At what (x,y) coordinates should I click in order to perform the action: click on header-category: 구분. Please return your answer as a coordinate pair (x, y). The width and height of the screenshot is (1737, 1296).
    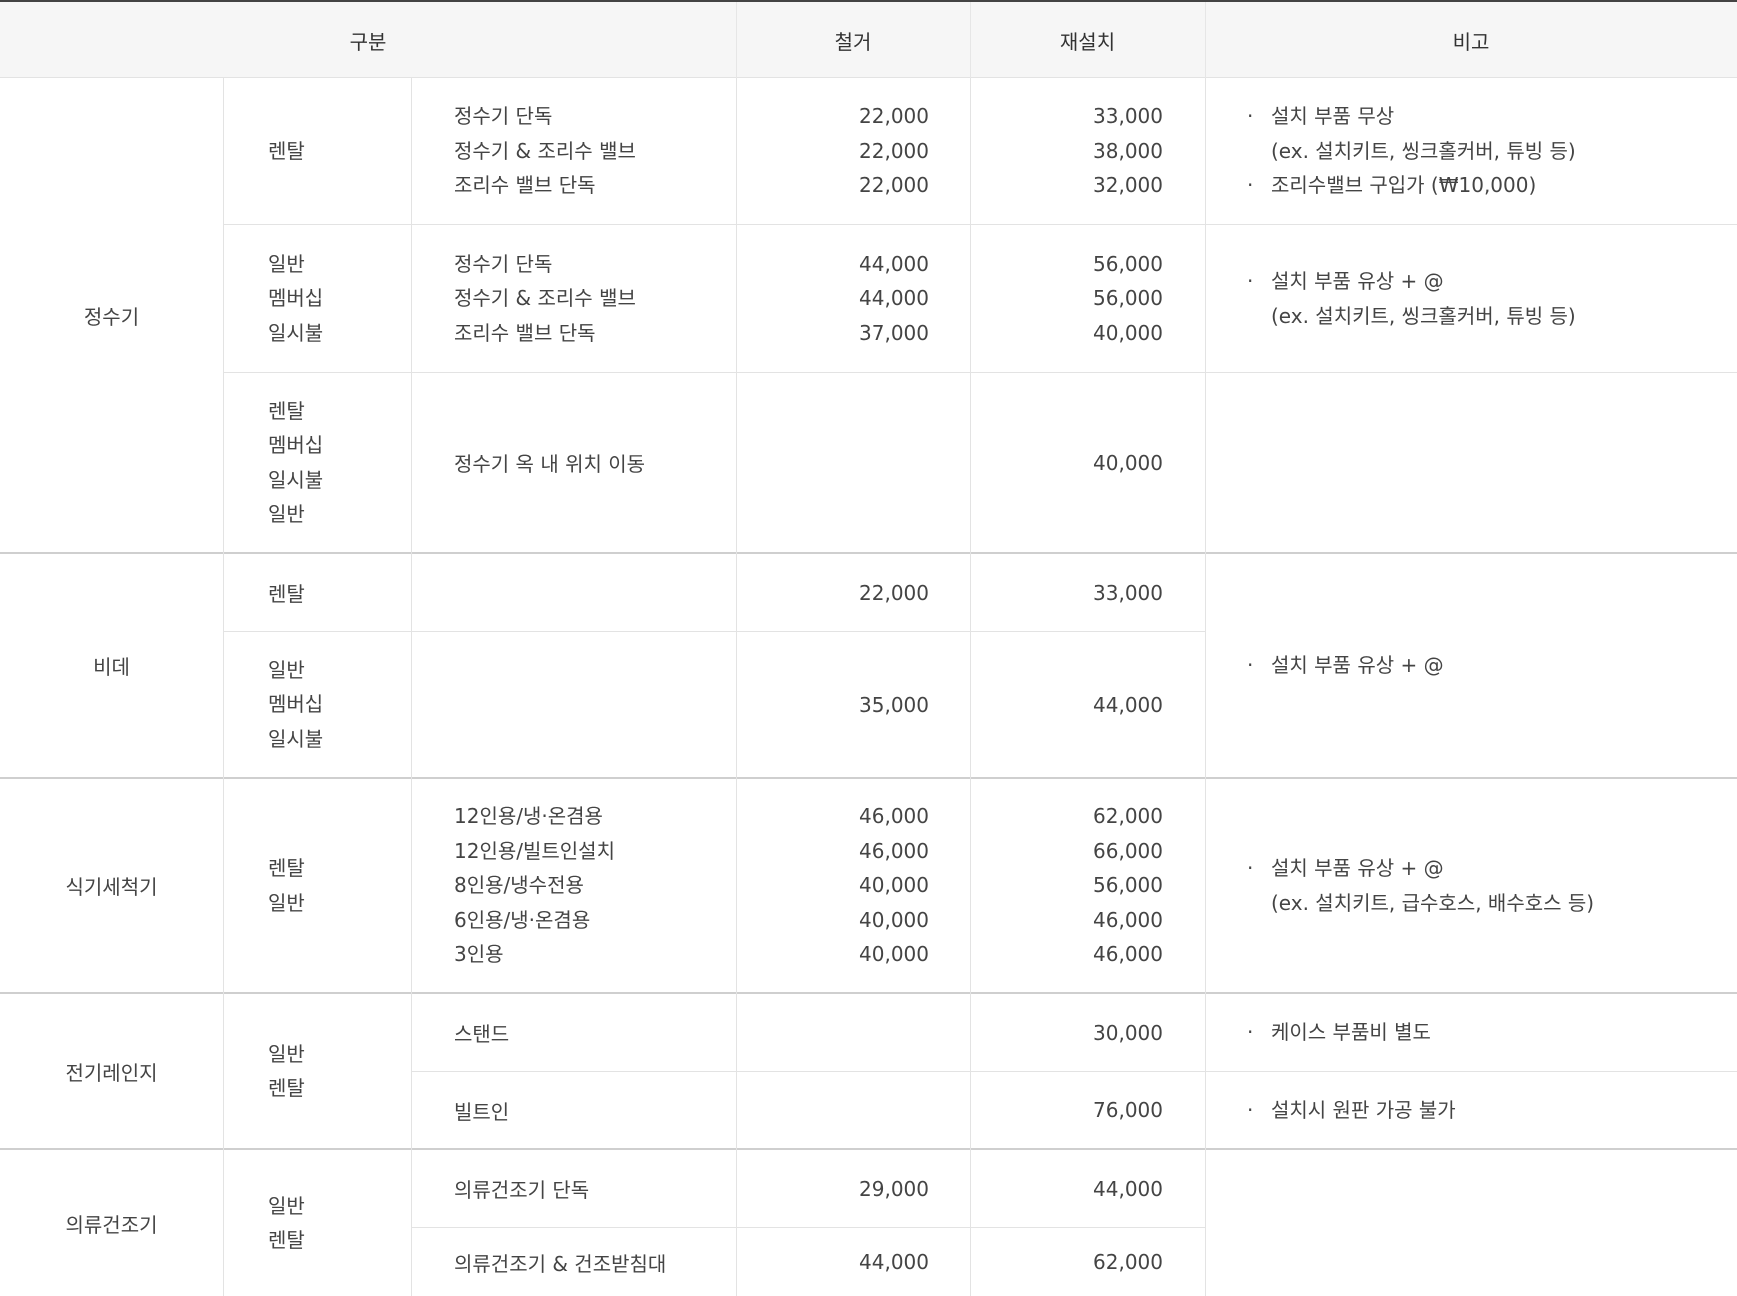
    Looking at the image, I should click on (368, 41).